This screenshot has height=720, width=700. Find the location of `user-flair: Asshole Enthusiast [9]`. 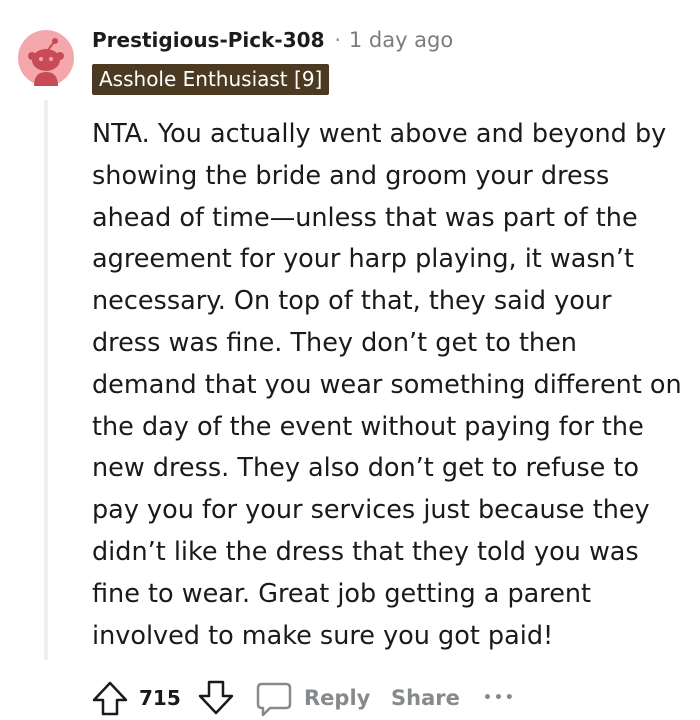

user-flair: Asshole Enthusiast [9] is located at coordinates (211, 79).